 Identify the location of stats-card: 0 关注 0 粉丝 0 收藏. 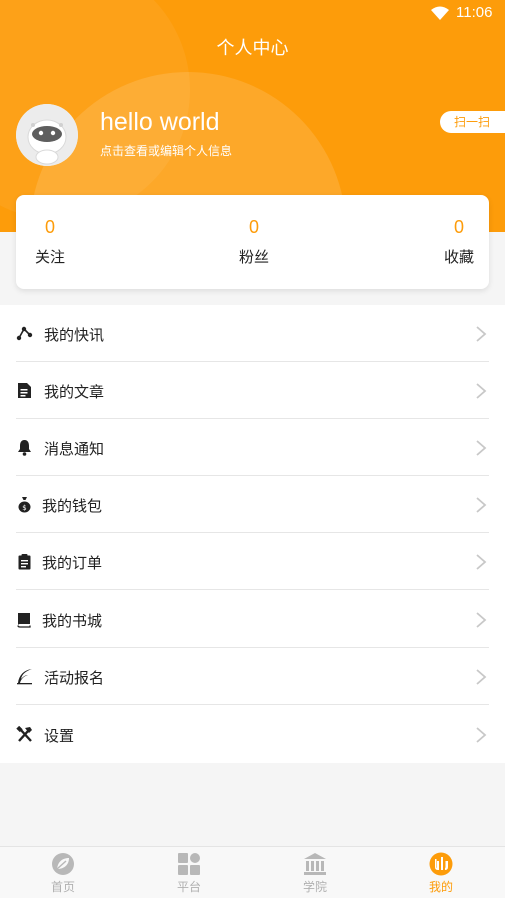
(252, 242).